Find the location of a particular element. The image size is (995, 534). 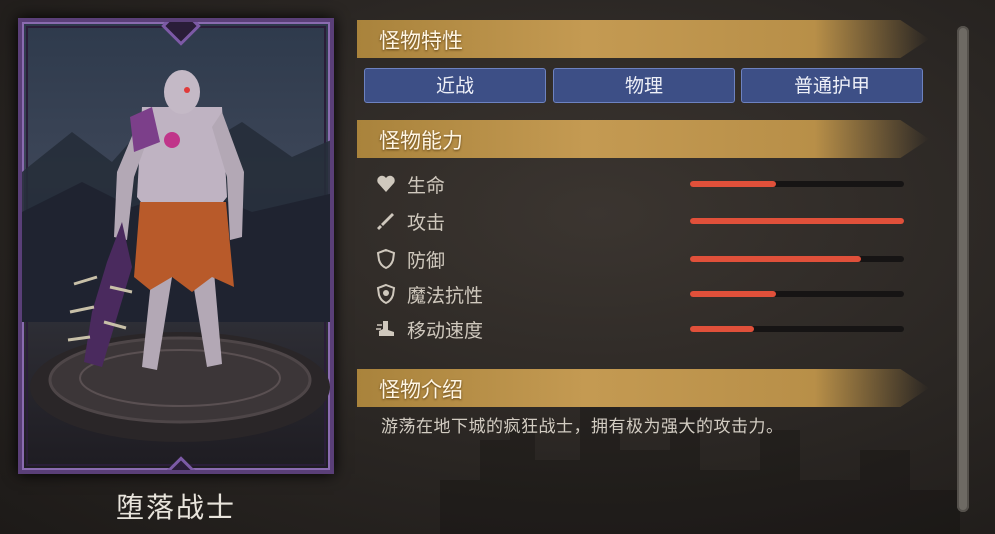

stat-label-move-speed: 移动速度 is located at coordinates (445, 331).